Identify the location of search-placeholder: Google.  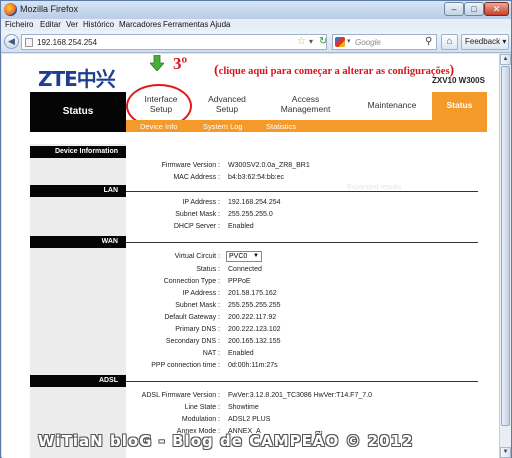
(368, 42).